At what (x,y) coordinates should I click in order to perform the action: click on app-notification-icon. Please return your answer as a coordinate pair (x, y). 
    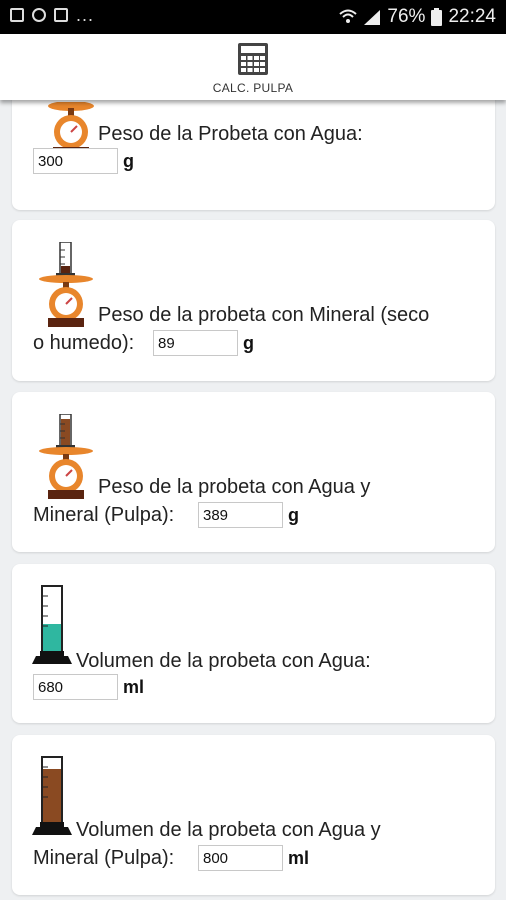
    Looking at the image, I should click on (39, 15).